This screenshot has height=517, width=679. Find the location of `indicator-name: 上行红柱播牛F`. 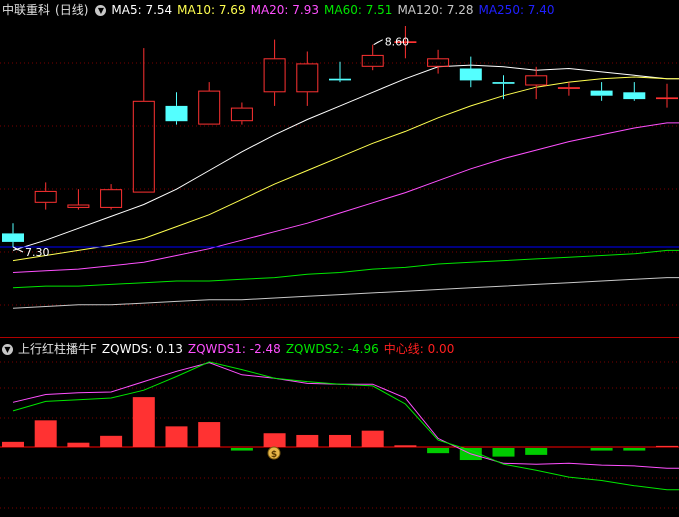

indicator-name: 上行红柱播牛F is located at coordinates (57, 349).